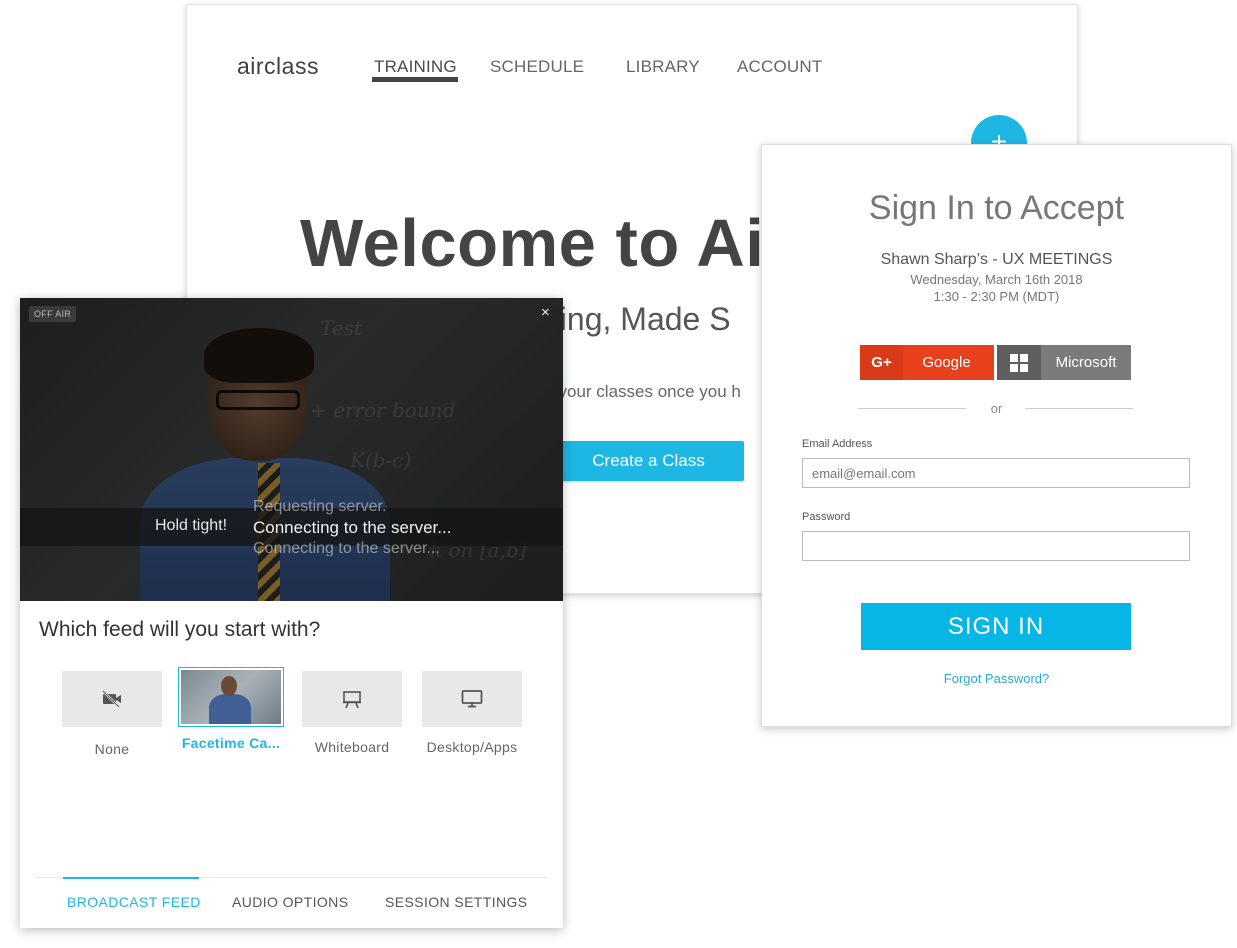 Image resolution: width=1237 pixels, height=948 pixels. What do you see at coordinates (472, 747) in the screenshot?
I see `feed-label-desktop: Desktop/Apps` at bounding box center [472, 747].